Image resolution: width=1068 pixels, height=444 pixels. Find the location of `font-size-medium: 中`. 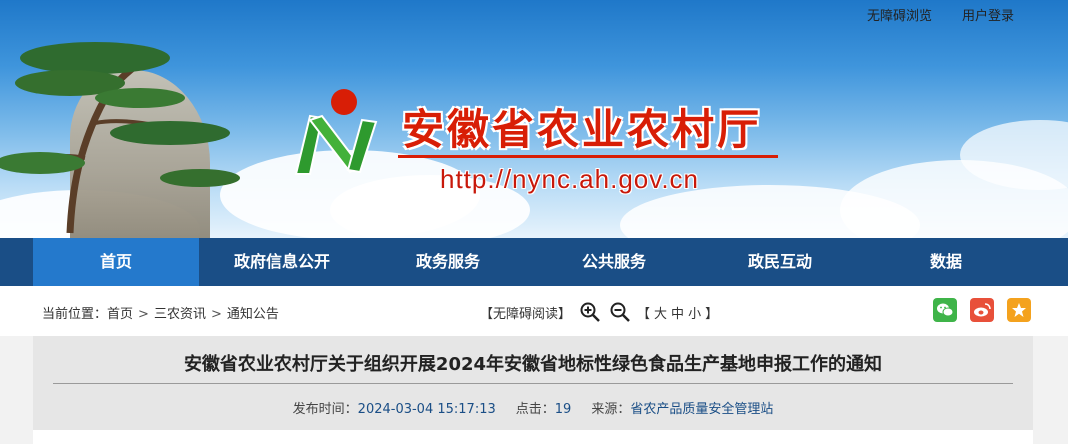

font-size-medium: 中 is located at coordinates (679, 314).